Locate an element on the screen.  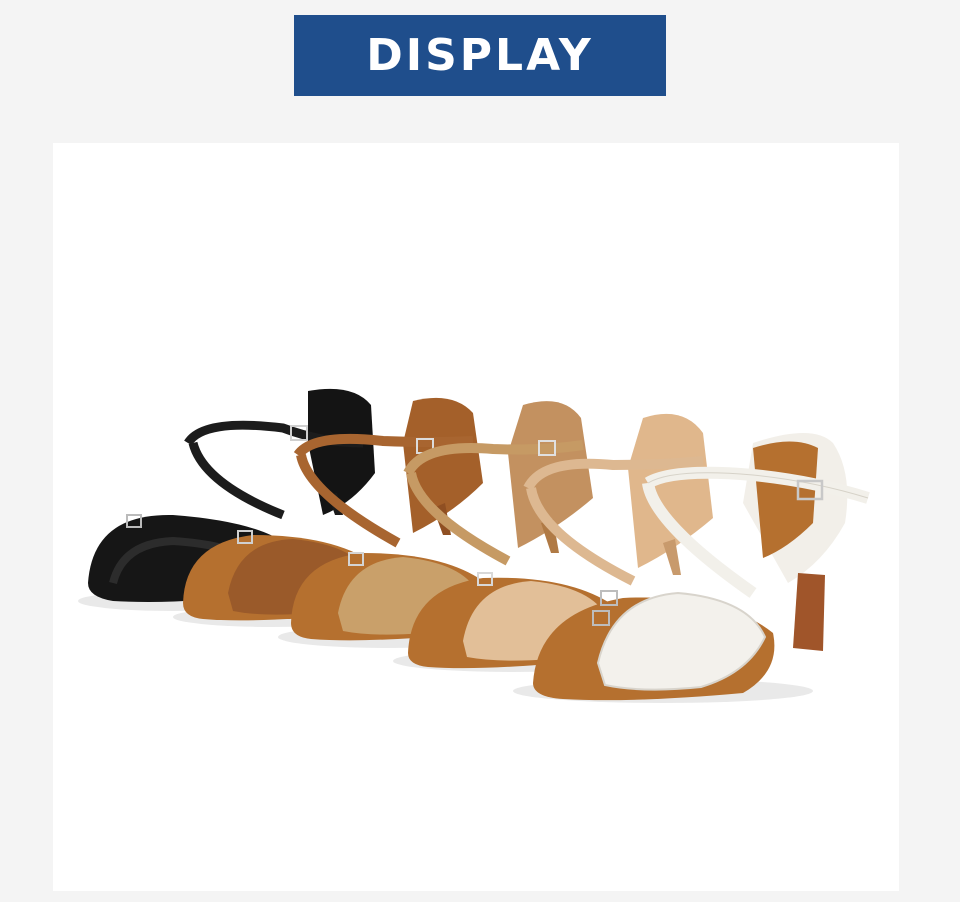
display-banner: DISPLAY is located at coordinates (480, 55).